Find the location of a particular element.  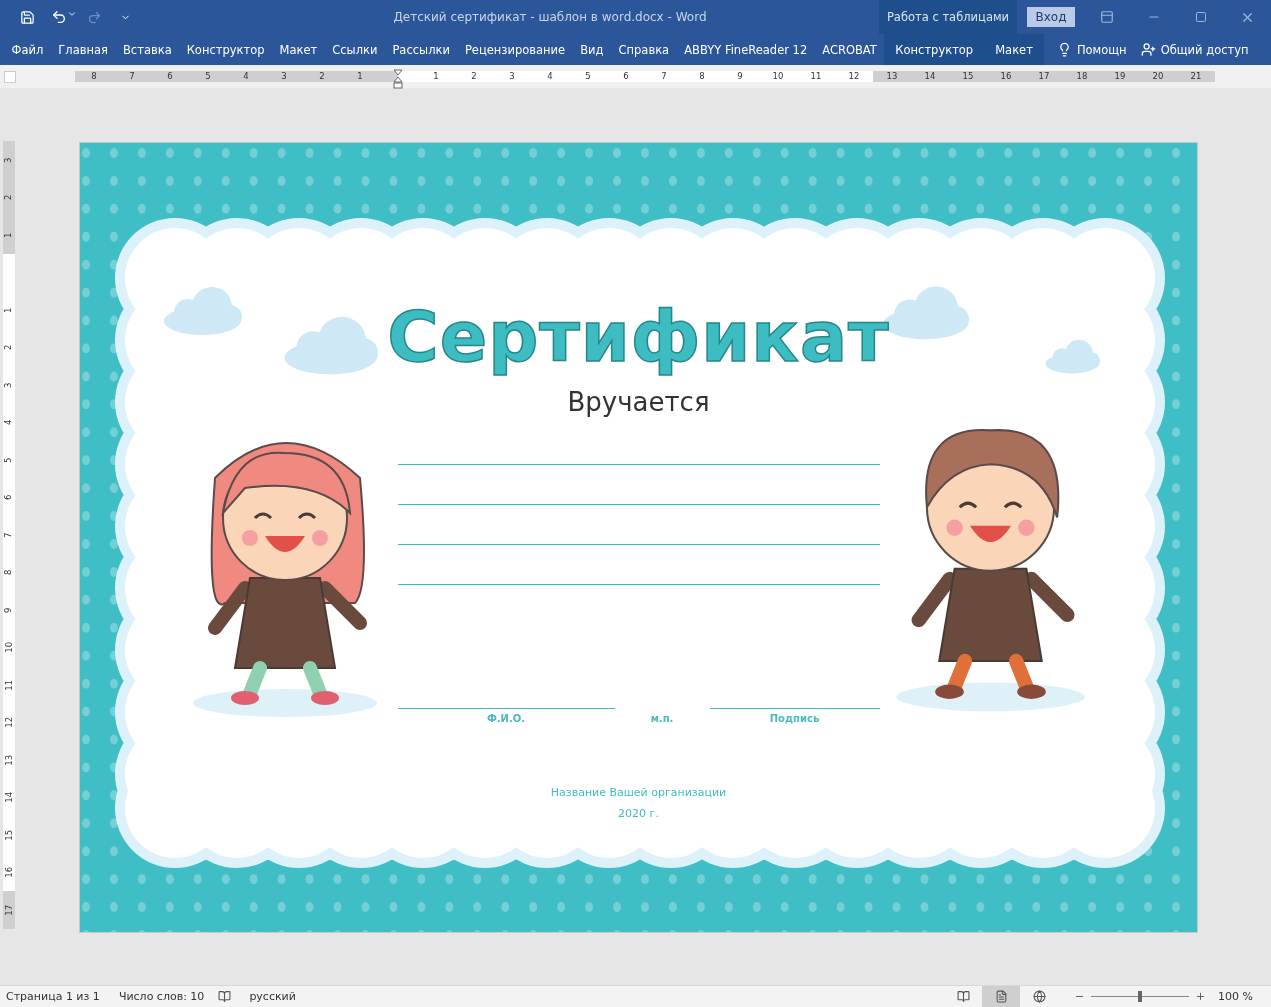

ribbon-tab: Главная is located at coordinates (83, 49).